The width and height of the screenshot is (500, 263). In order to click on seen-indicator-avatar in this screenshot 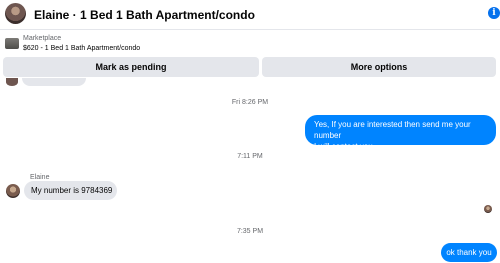, I will do `click(488, 209)`.